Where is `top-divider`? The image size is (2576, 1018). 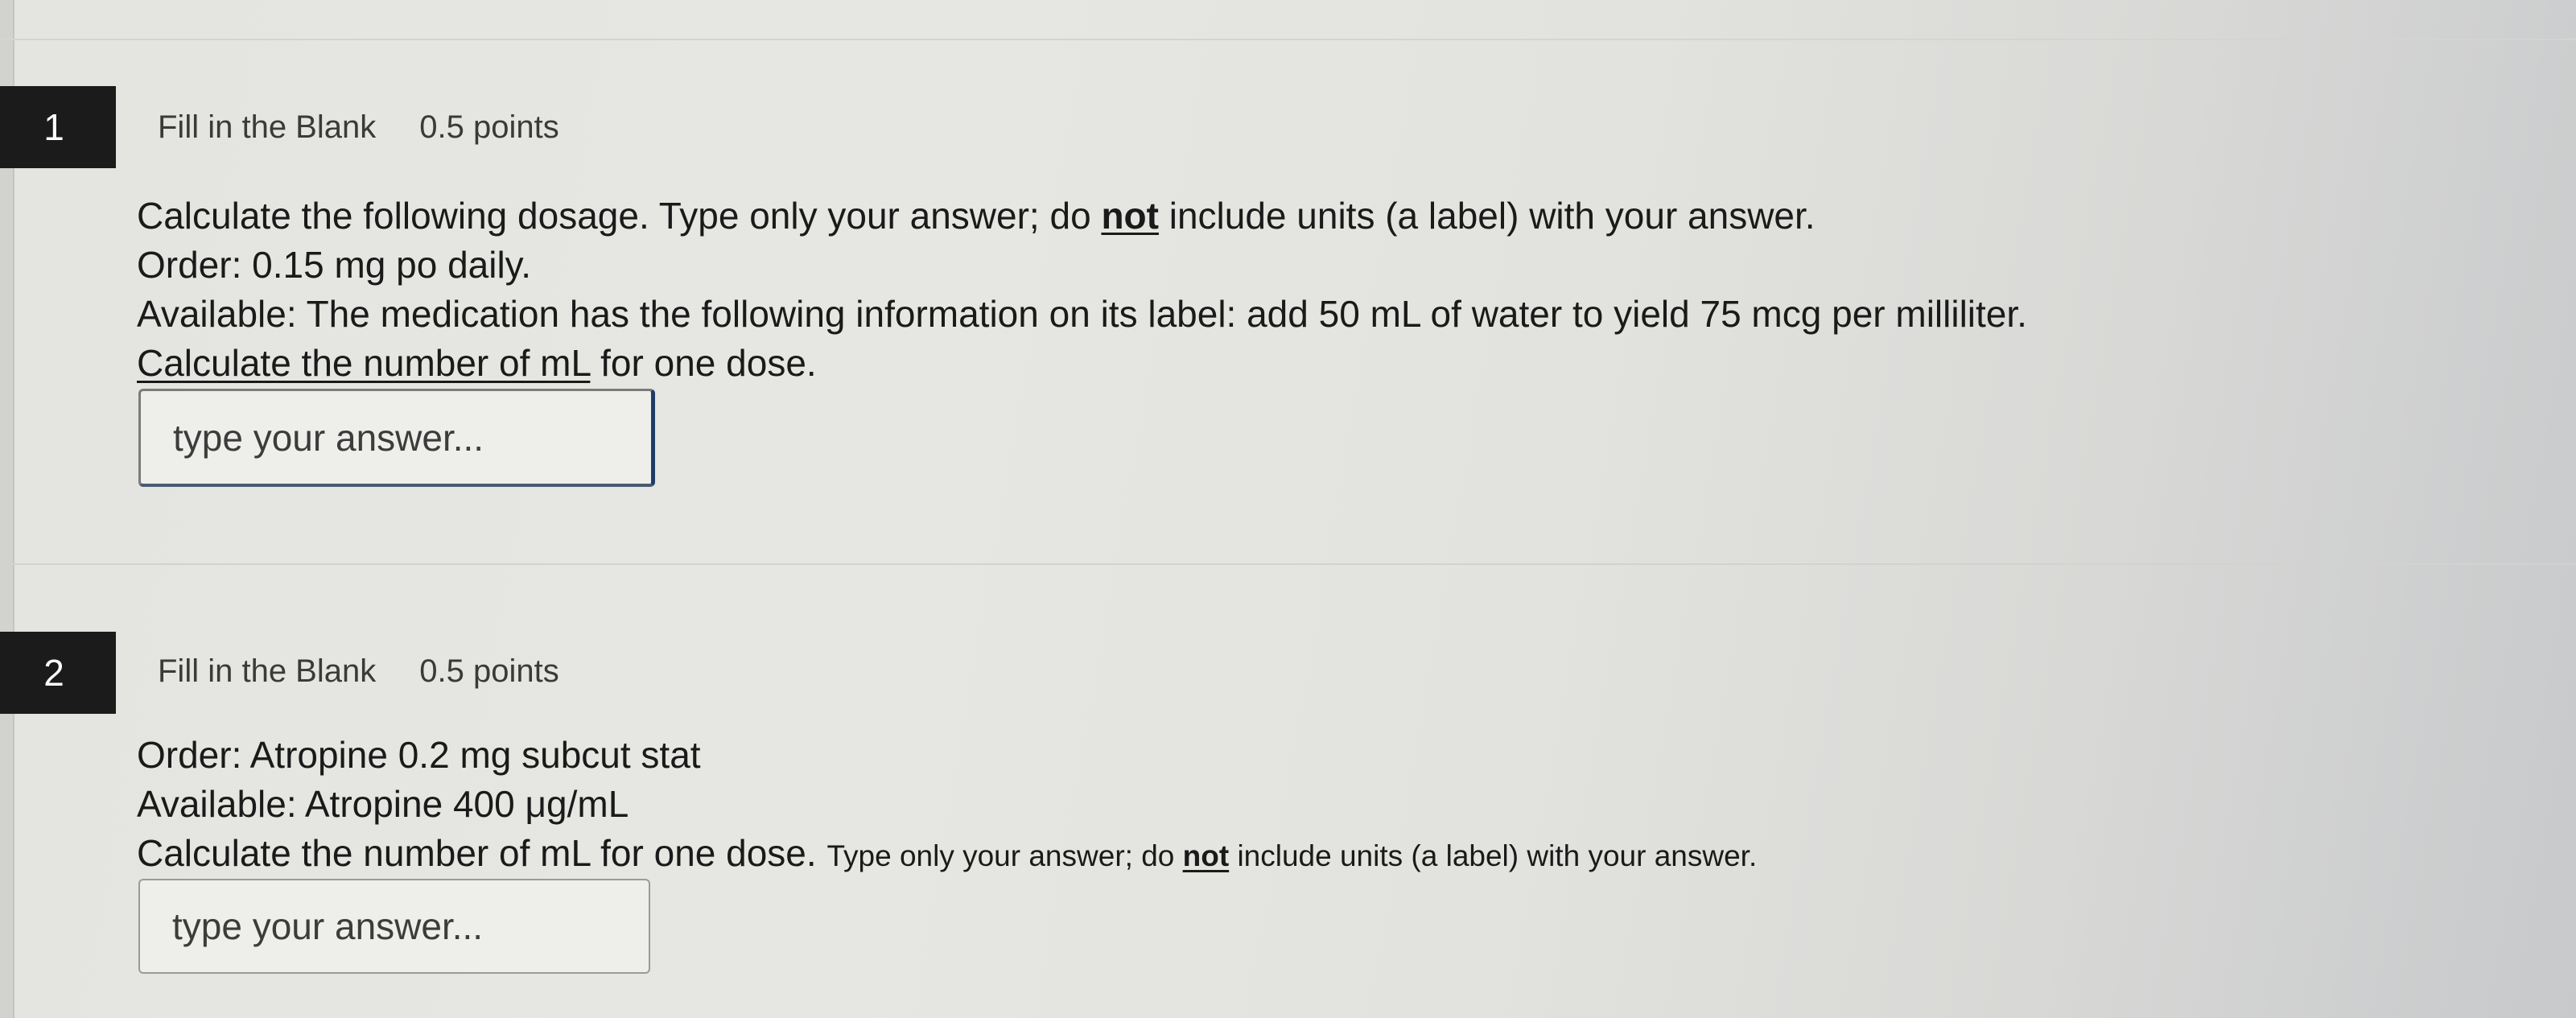 top-divider is located at coordinates (1288, 39).